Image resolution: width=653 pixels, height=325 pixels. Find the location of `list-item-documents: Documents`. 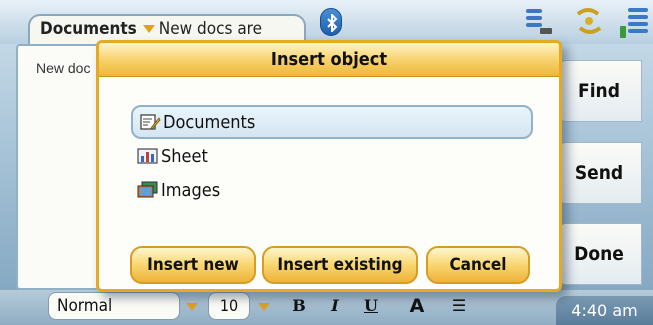

list-item-documents: Documents is located at coordinates (332, 122).